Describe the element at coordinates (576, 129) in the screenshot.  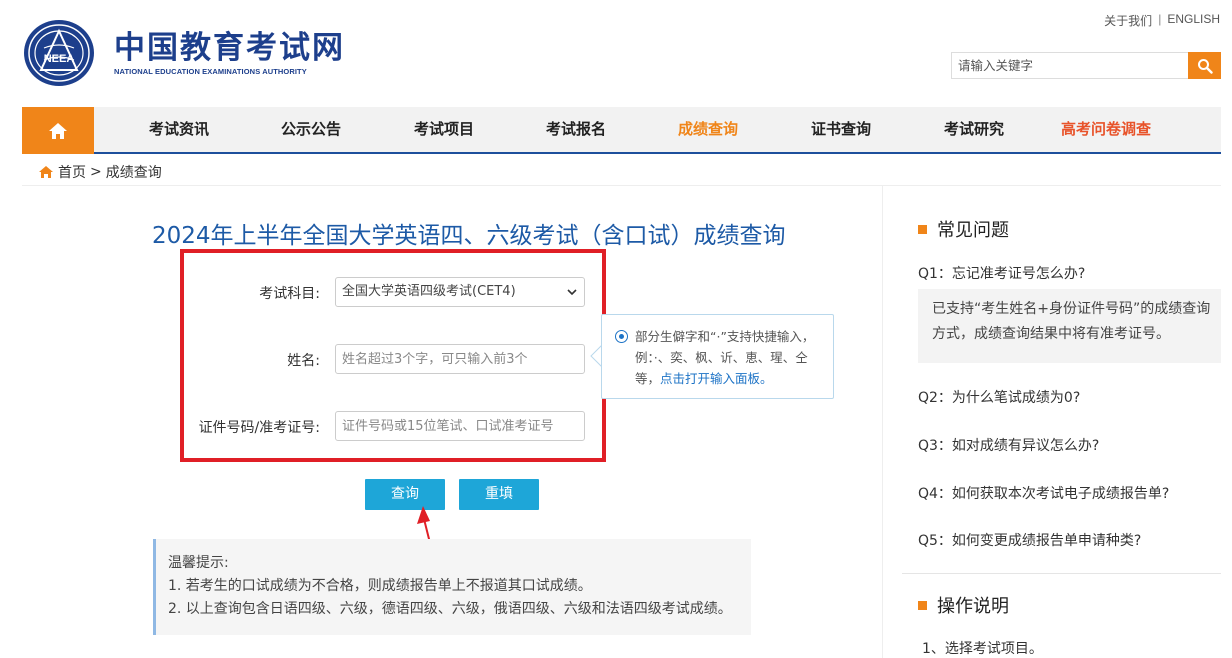
I see `nav-item-registration: 考试报名` at that location.